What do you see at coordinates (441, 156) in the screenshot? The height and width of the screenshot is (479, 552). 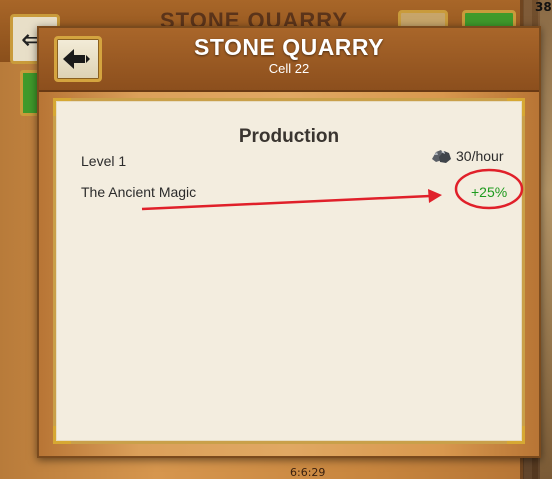 I see `stone-icon` at bounding box center [441, 156].